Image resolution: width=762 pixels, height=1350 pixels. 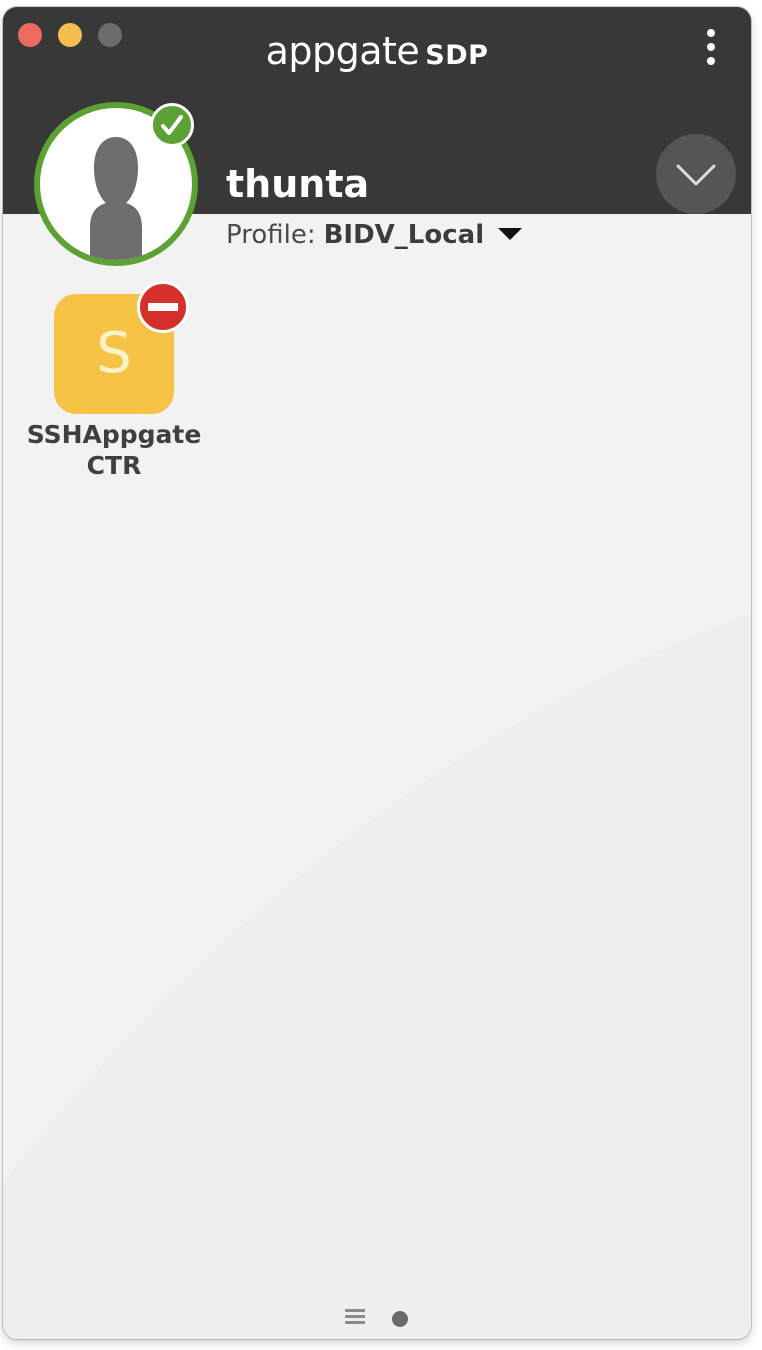 I want to click on list-icon, so click(x=355, y=1317).